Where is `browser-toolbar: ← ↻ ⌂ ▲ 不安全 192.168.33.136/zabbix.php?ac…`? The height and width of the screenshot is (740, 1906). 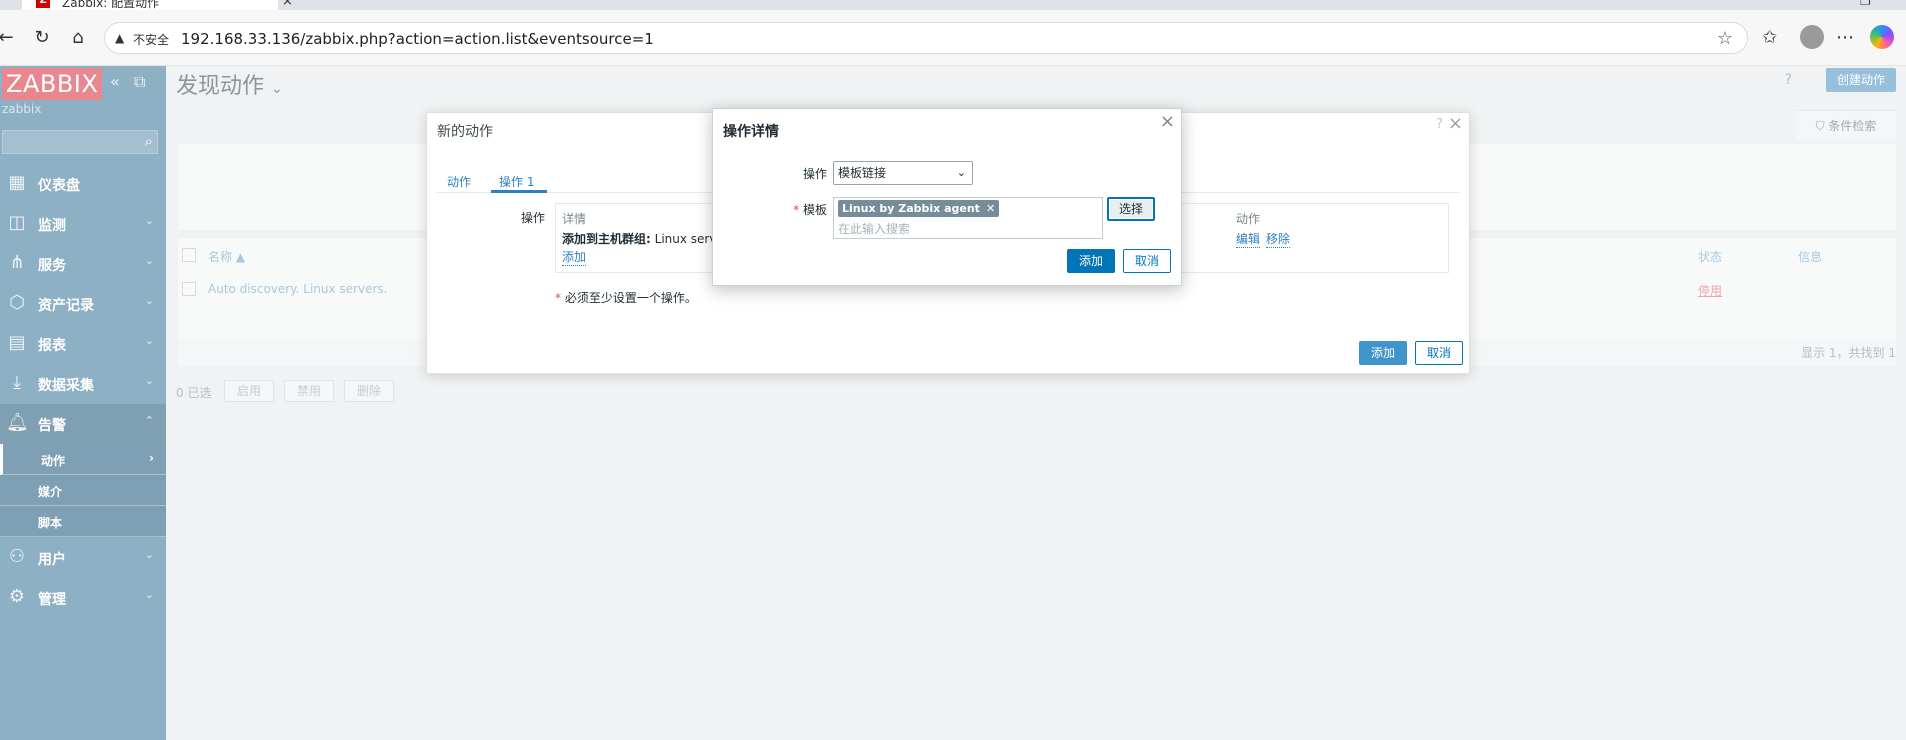
browser-toolbar: ← ↻ ⌂ ▲ 不安全 192.168.33.136/zabbix.php?ac… is located at coordinates (953, 38).